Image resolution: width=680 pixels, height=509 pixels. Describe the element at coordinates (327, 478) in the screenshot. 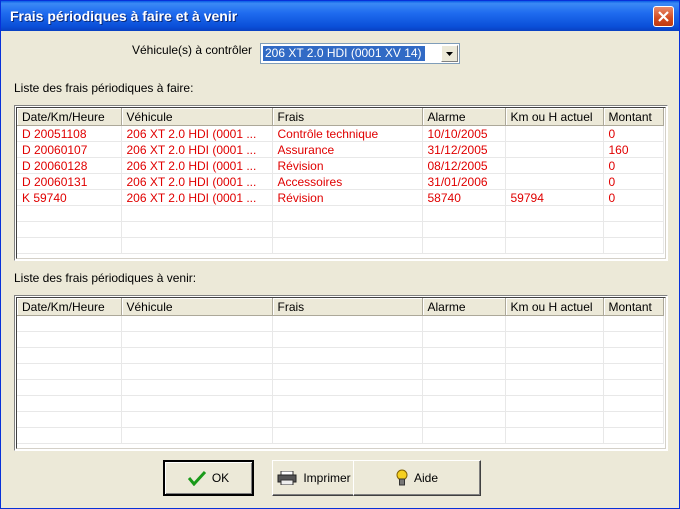

I see `print-button-label: Imprimer` at that location.